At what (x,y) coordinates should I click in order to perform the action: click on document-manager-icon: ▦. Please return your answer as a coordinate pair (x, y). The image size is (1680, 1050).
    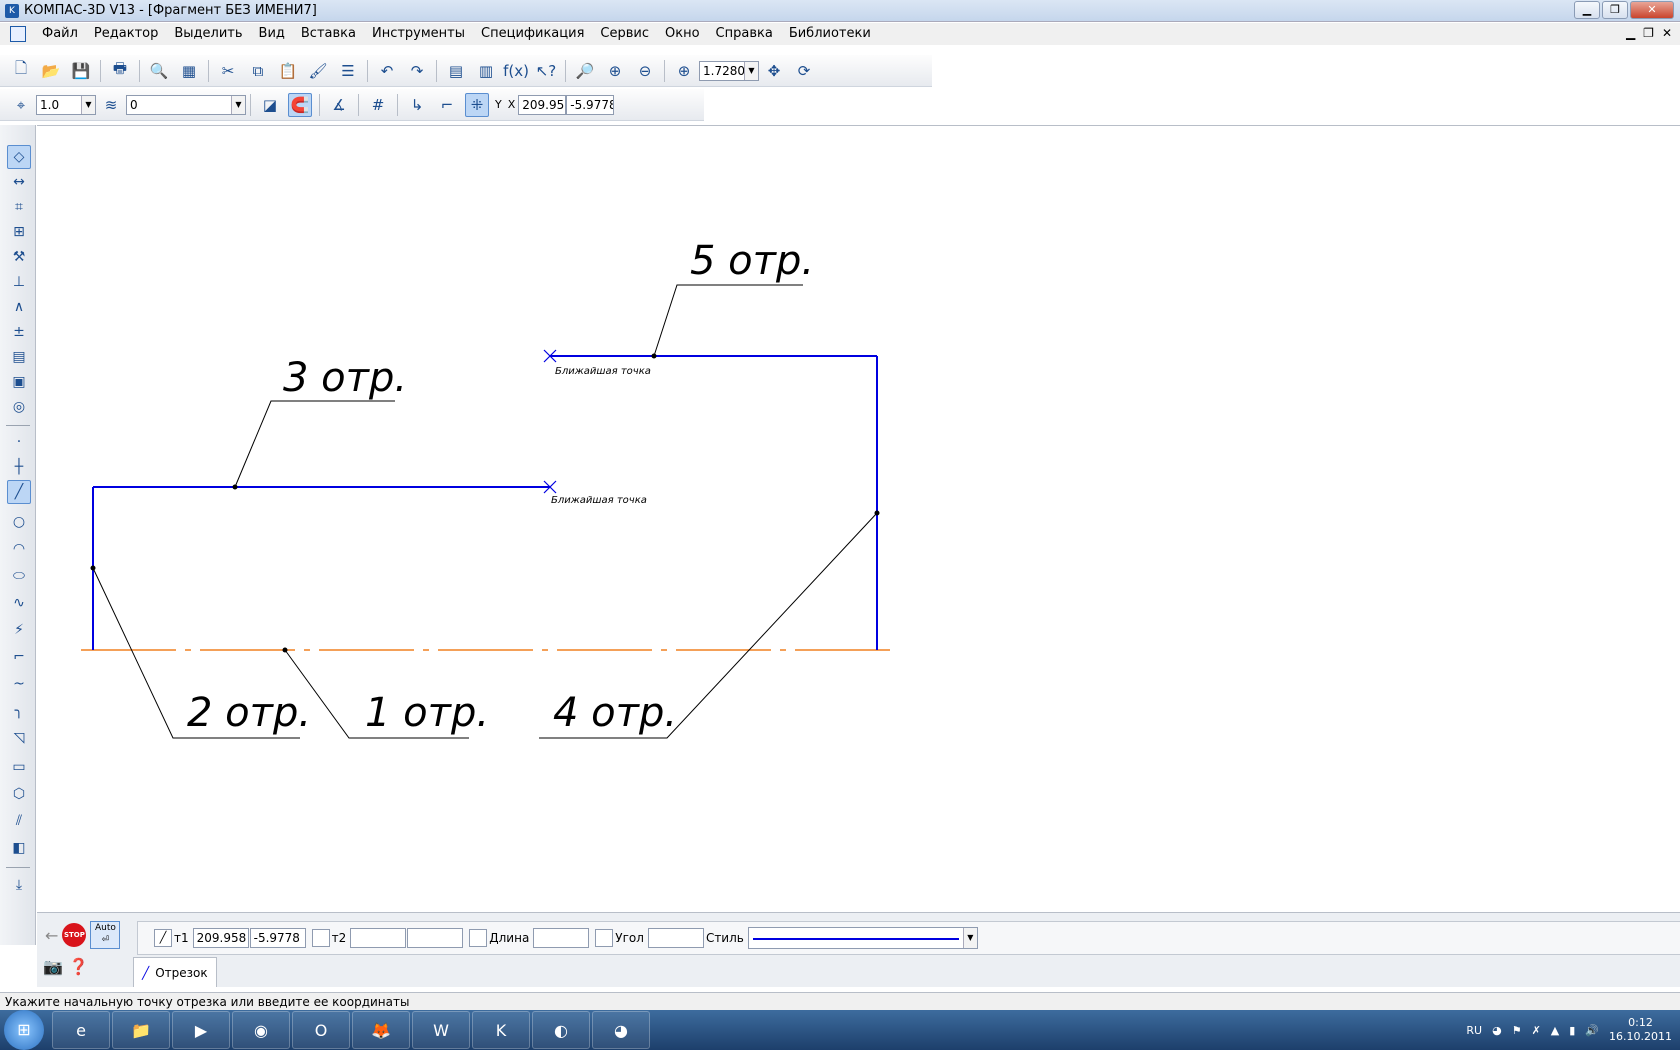
    Looking at the image, I should click on (189, 71).